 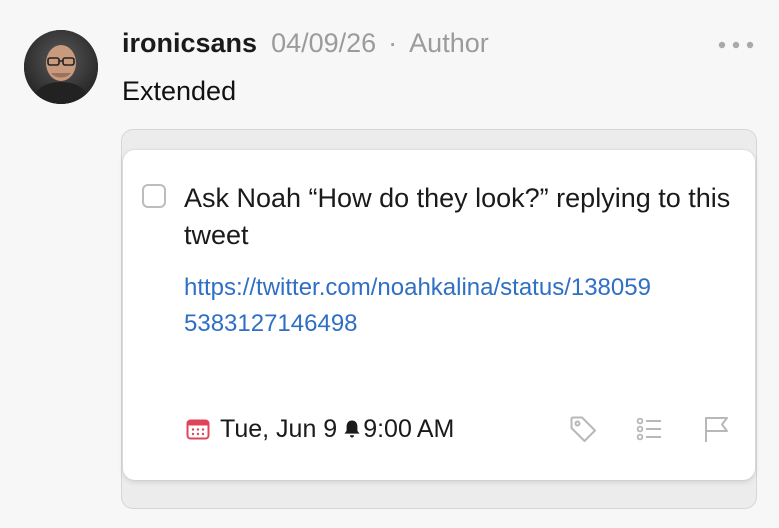 I want to click on flag-button, so click(x=716, y=429).